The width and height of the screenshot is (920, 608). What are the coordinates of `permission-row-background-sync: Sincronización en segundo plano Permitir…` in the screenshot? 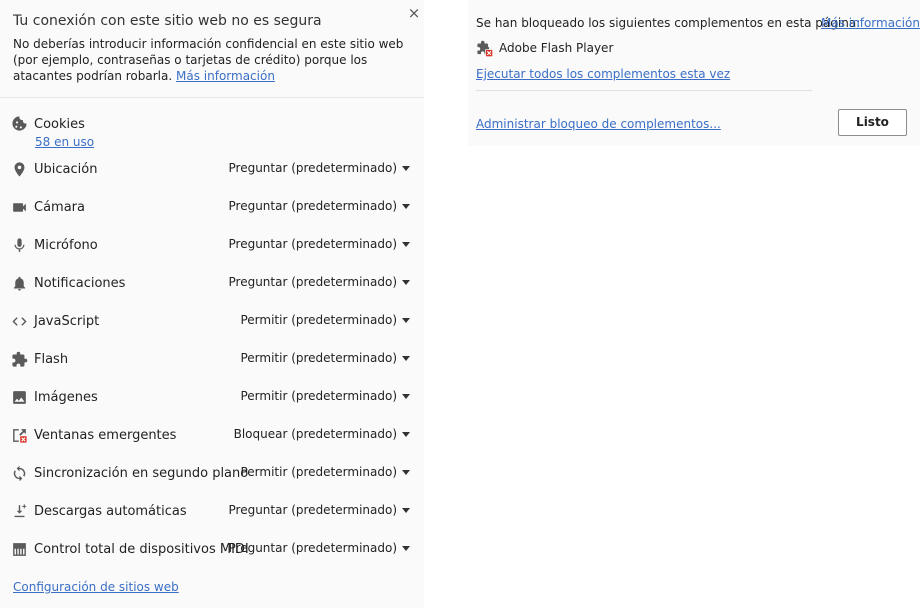 It's located at (212, 474).